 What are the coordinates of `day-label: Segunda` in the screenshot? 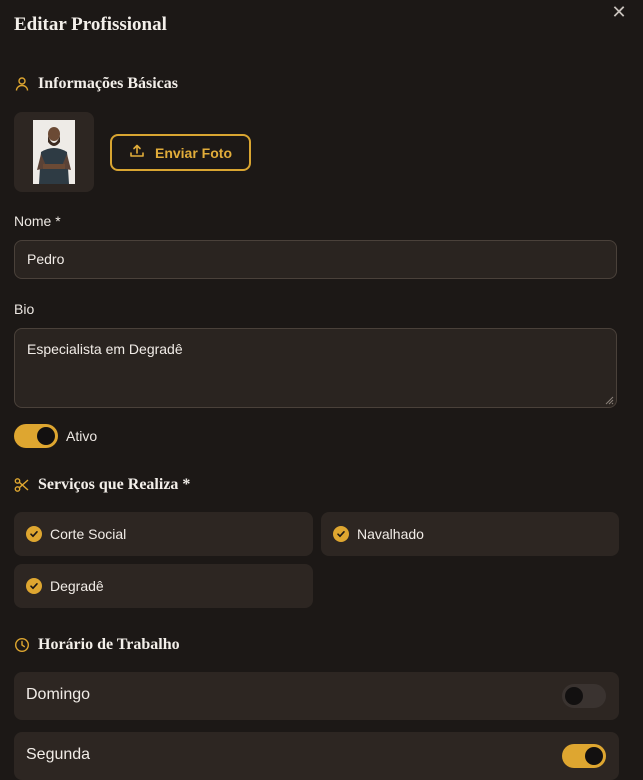 It's located at (58, 754).